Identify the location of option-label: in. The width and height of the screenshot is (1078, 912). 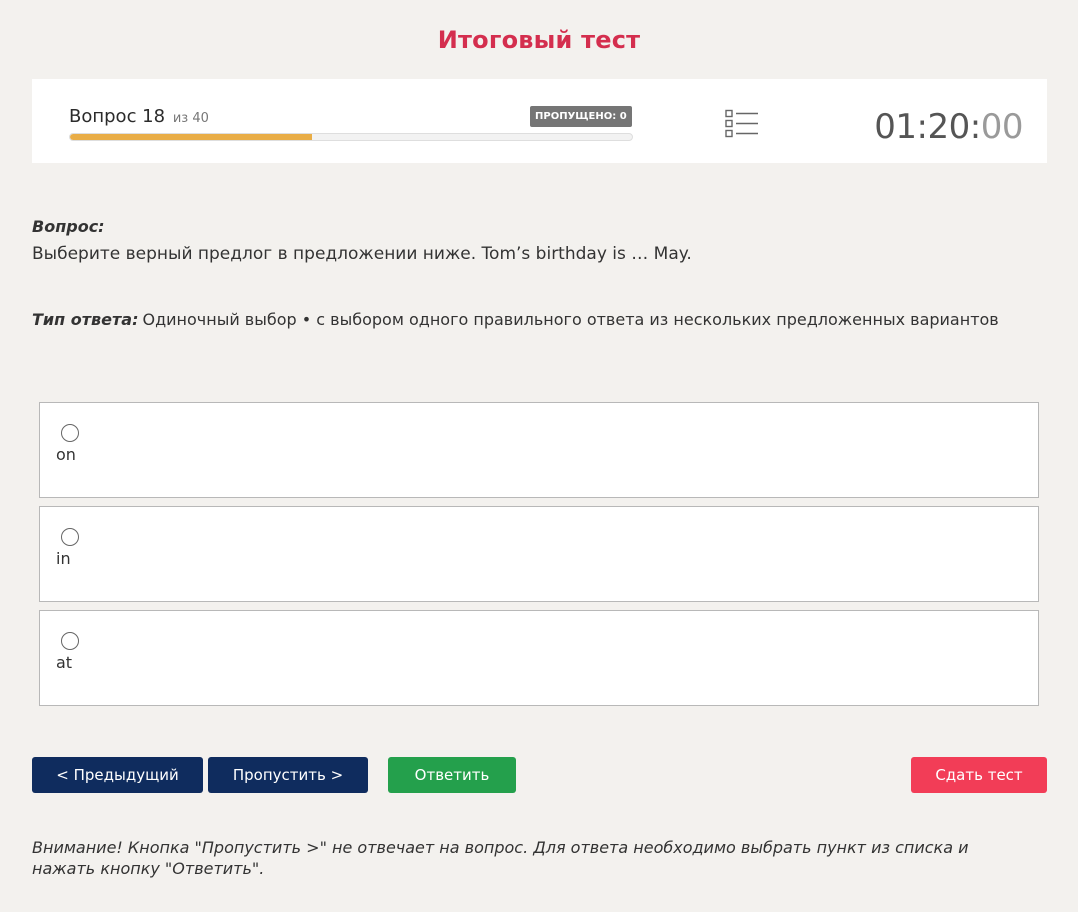
(63, 558).